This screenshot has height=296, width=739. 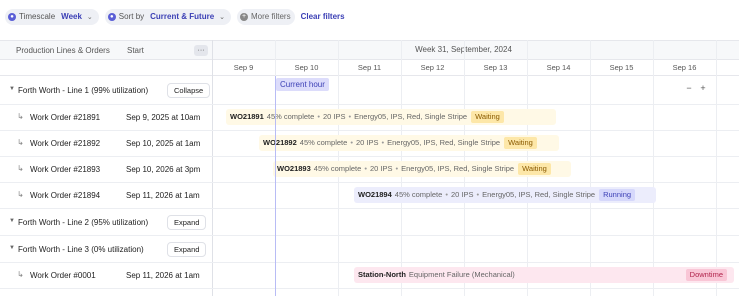 I want to click on row-left: ↳ Work Order #0001 Sep 11, 2026 at 1am, so click(x=106, y=275).